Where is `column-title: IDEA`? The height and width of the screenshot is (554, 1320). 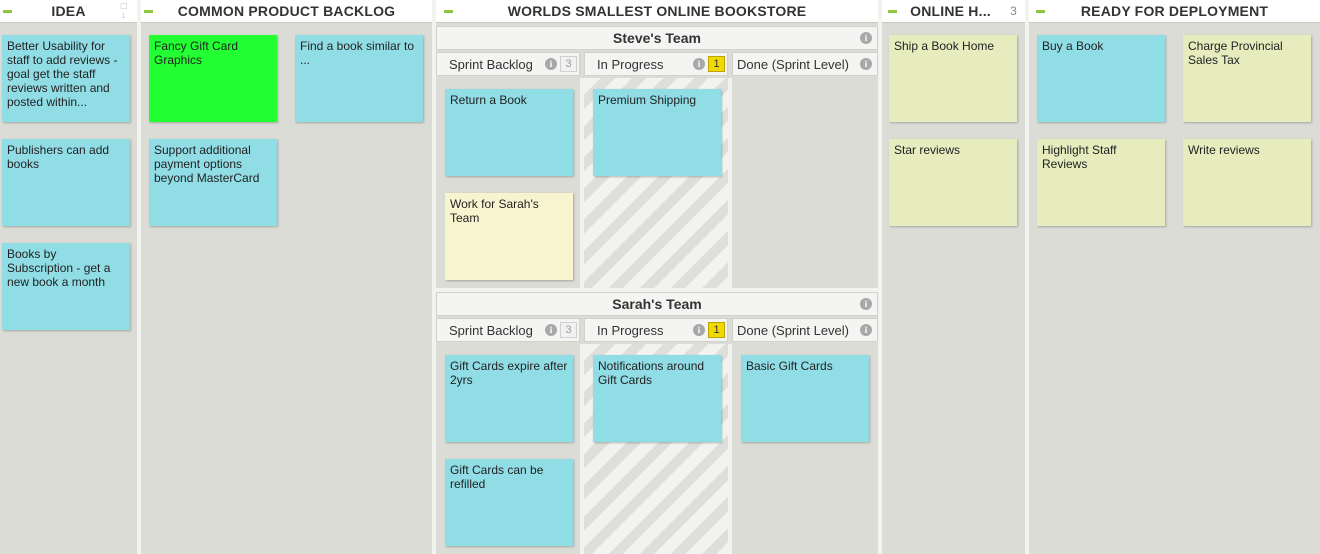
column-title: IDEA is located at coordinates (68, 11).